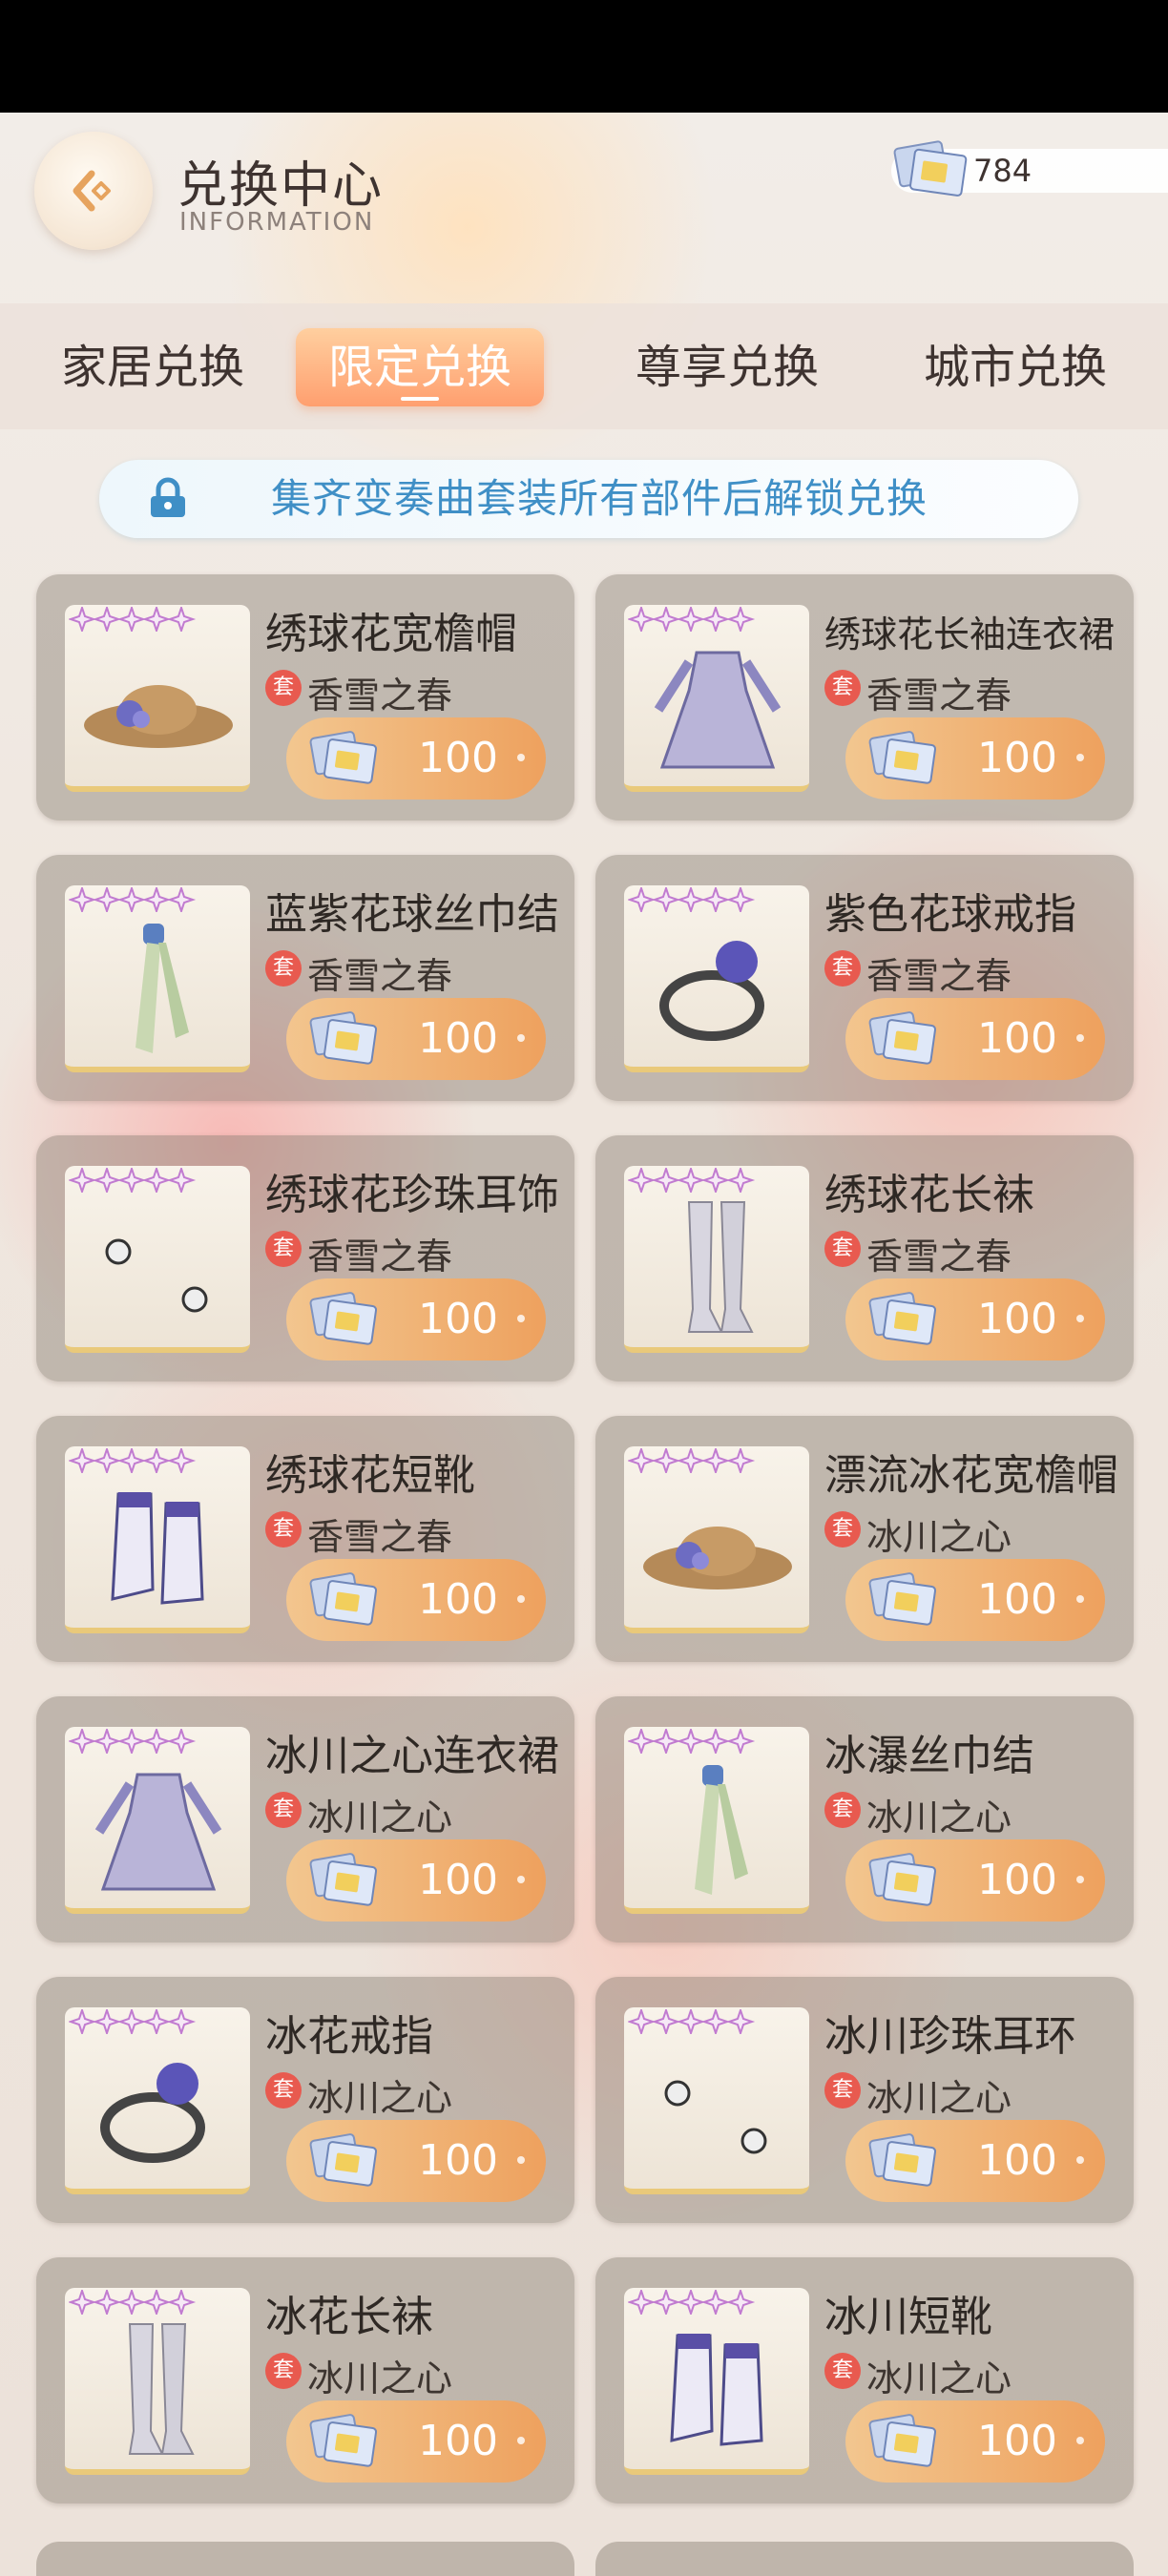  Describe the element at coordinates (716, 2390) in the screenshot. I see `boots-icon` at that location.